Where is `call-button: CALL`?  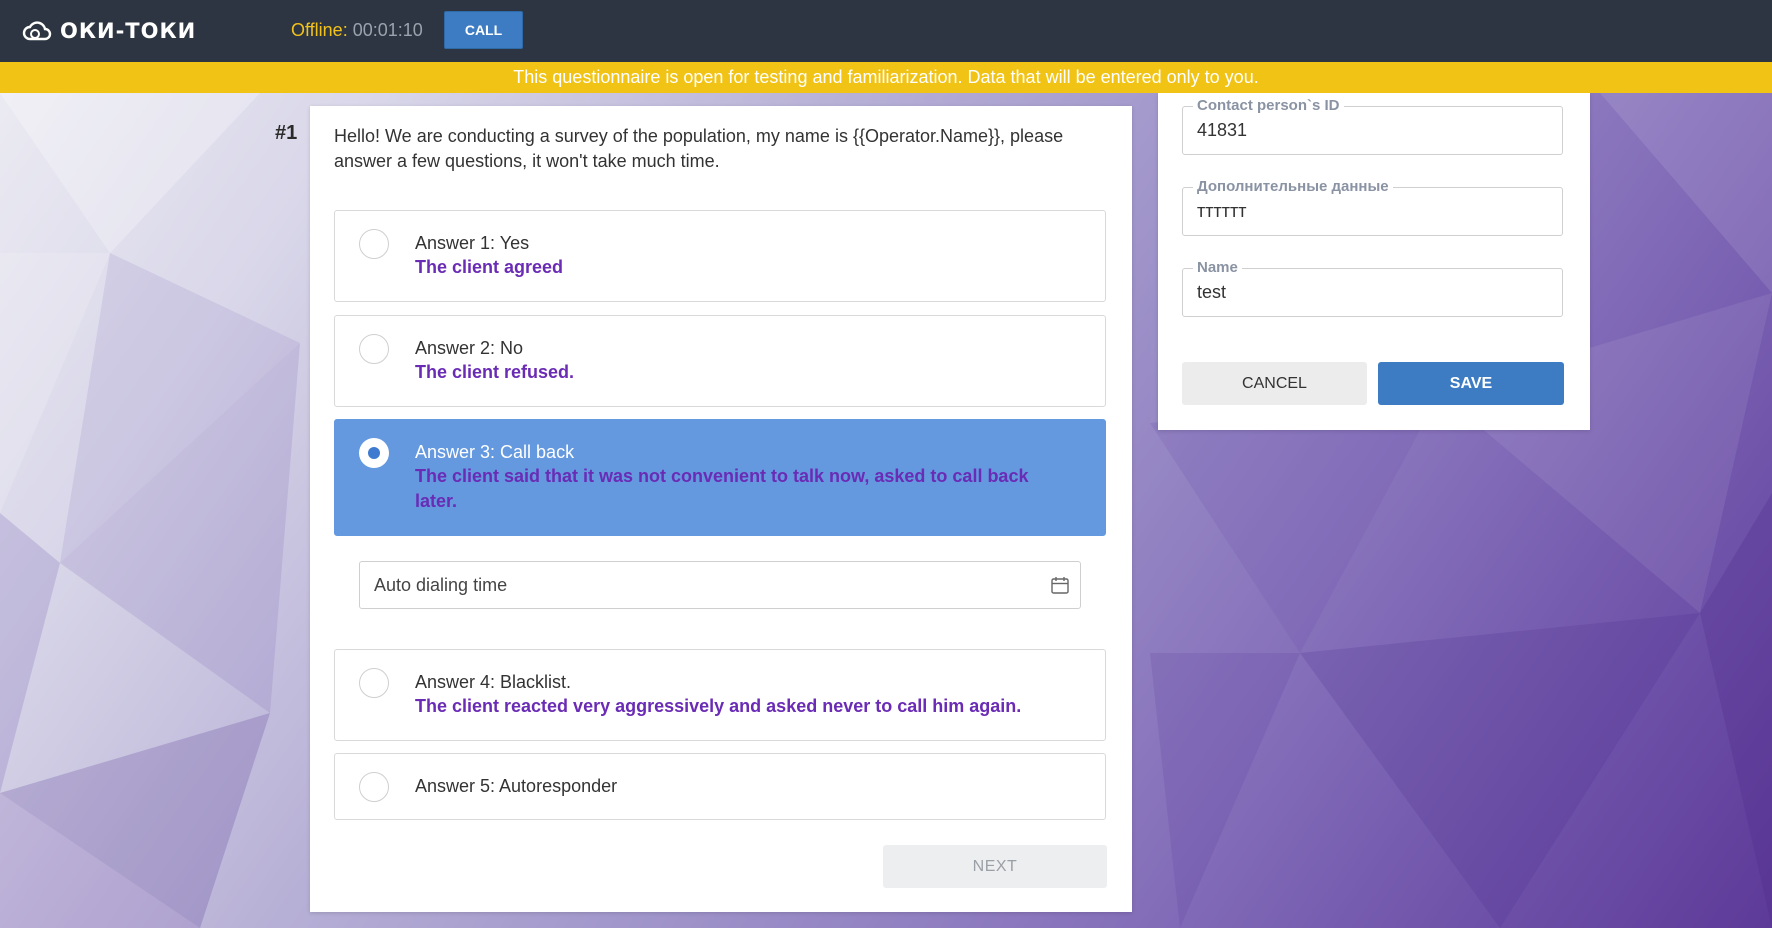 call-button: CALL is located at coordinates (483, 30).